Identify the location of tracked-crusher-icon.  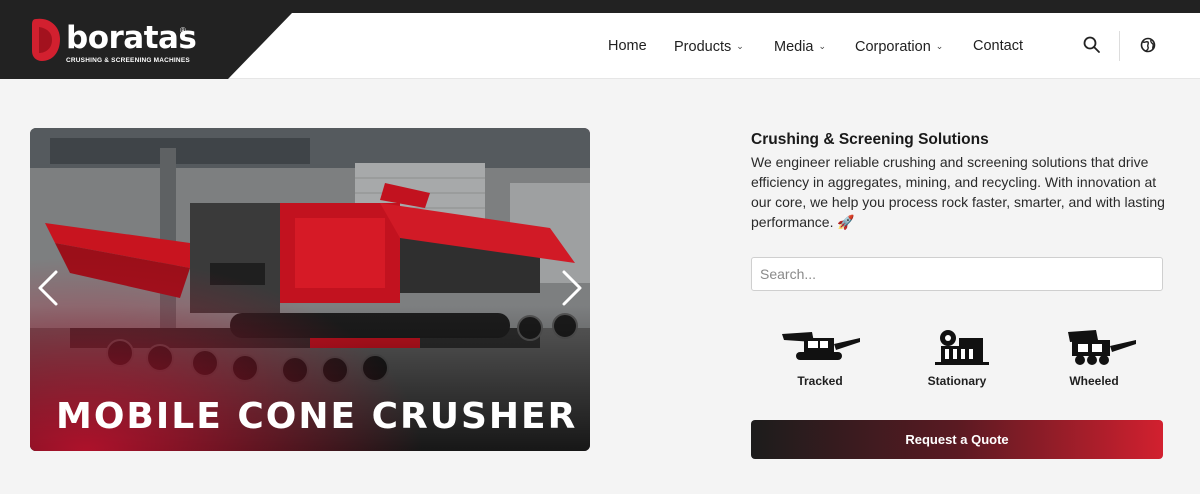
(821, 346).